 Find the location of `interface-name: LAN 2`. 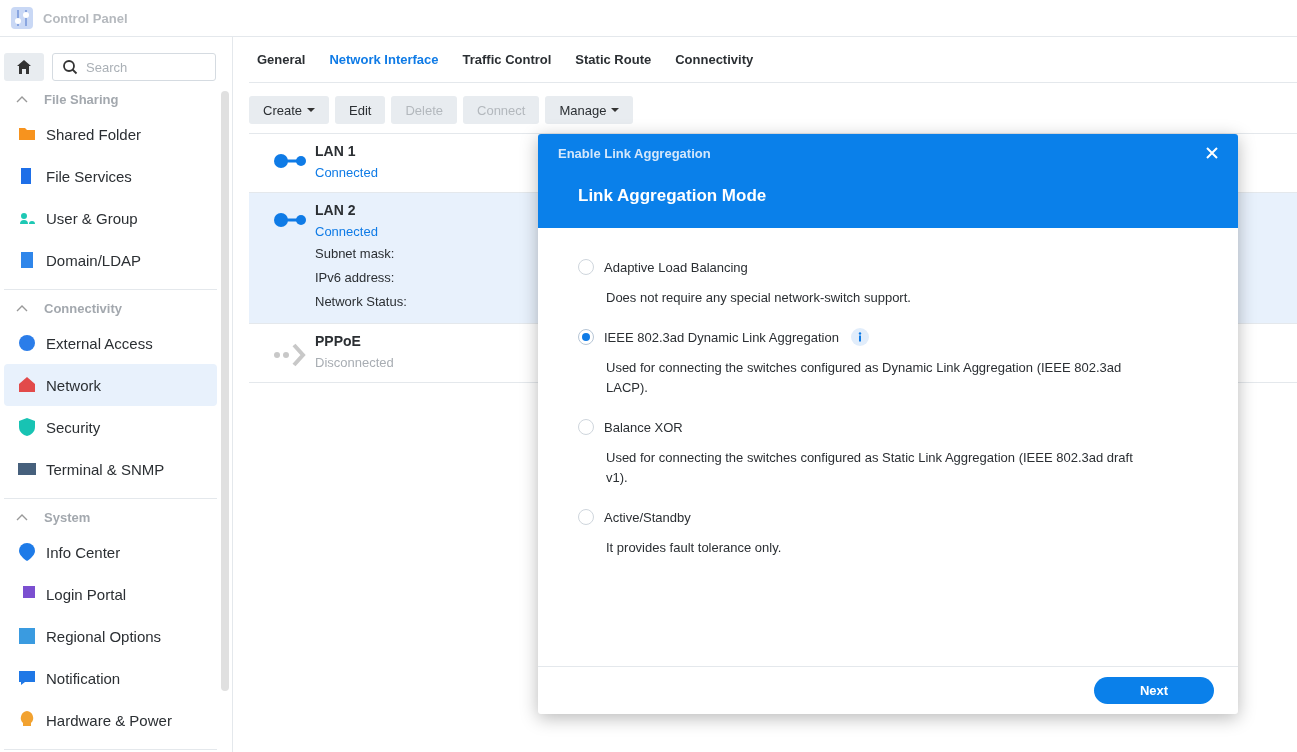

interface-name: LAN 2 is located at coordinates (336, 211).